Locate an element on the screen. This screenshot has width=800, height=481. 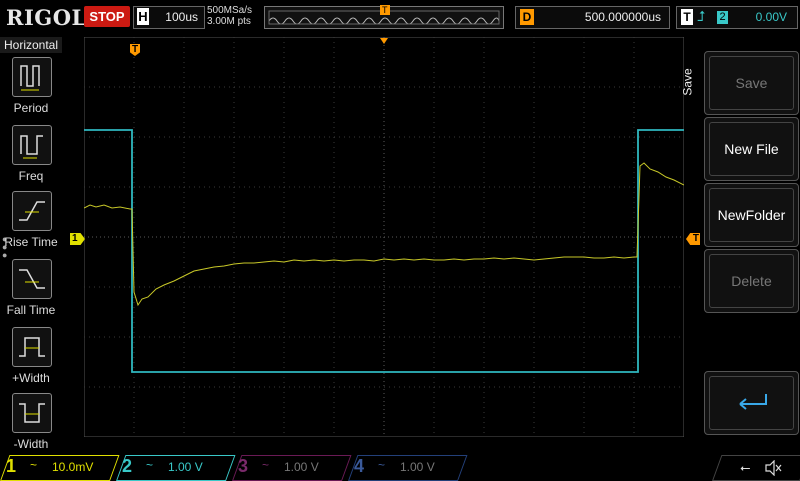
menu-tab: Save is located at coordinates (692, 87).